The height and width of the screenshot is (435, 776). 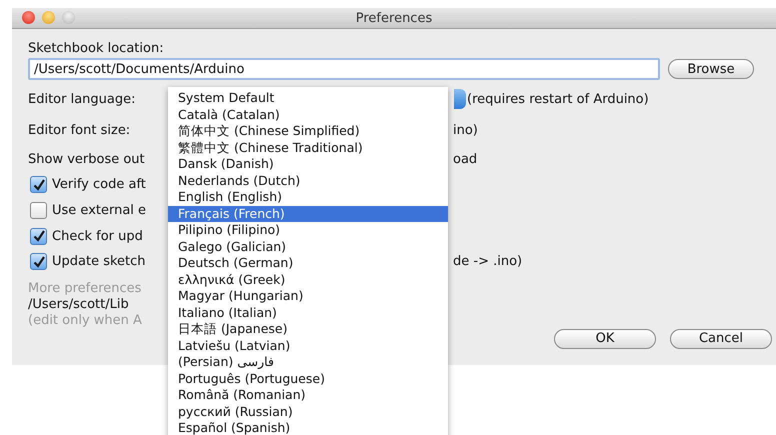 What do you see at coordinates (344, 69) in the screenshot?
I see `sketchbook-field: /Users/scott/Documents/Arduino` at bounding box center [344, 69].